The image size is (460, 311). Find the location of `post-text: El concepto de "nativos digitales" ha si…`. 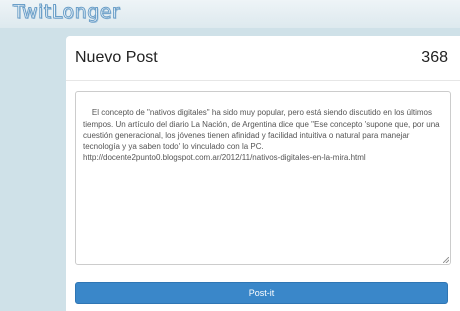

post-text: El concepto de "nativos digitales" ha si… is located at coordinates (261, 135).